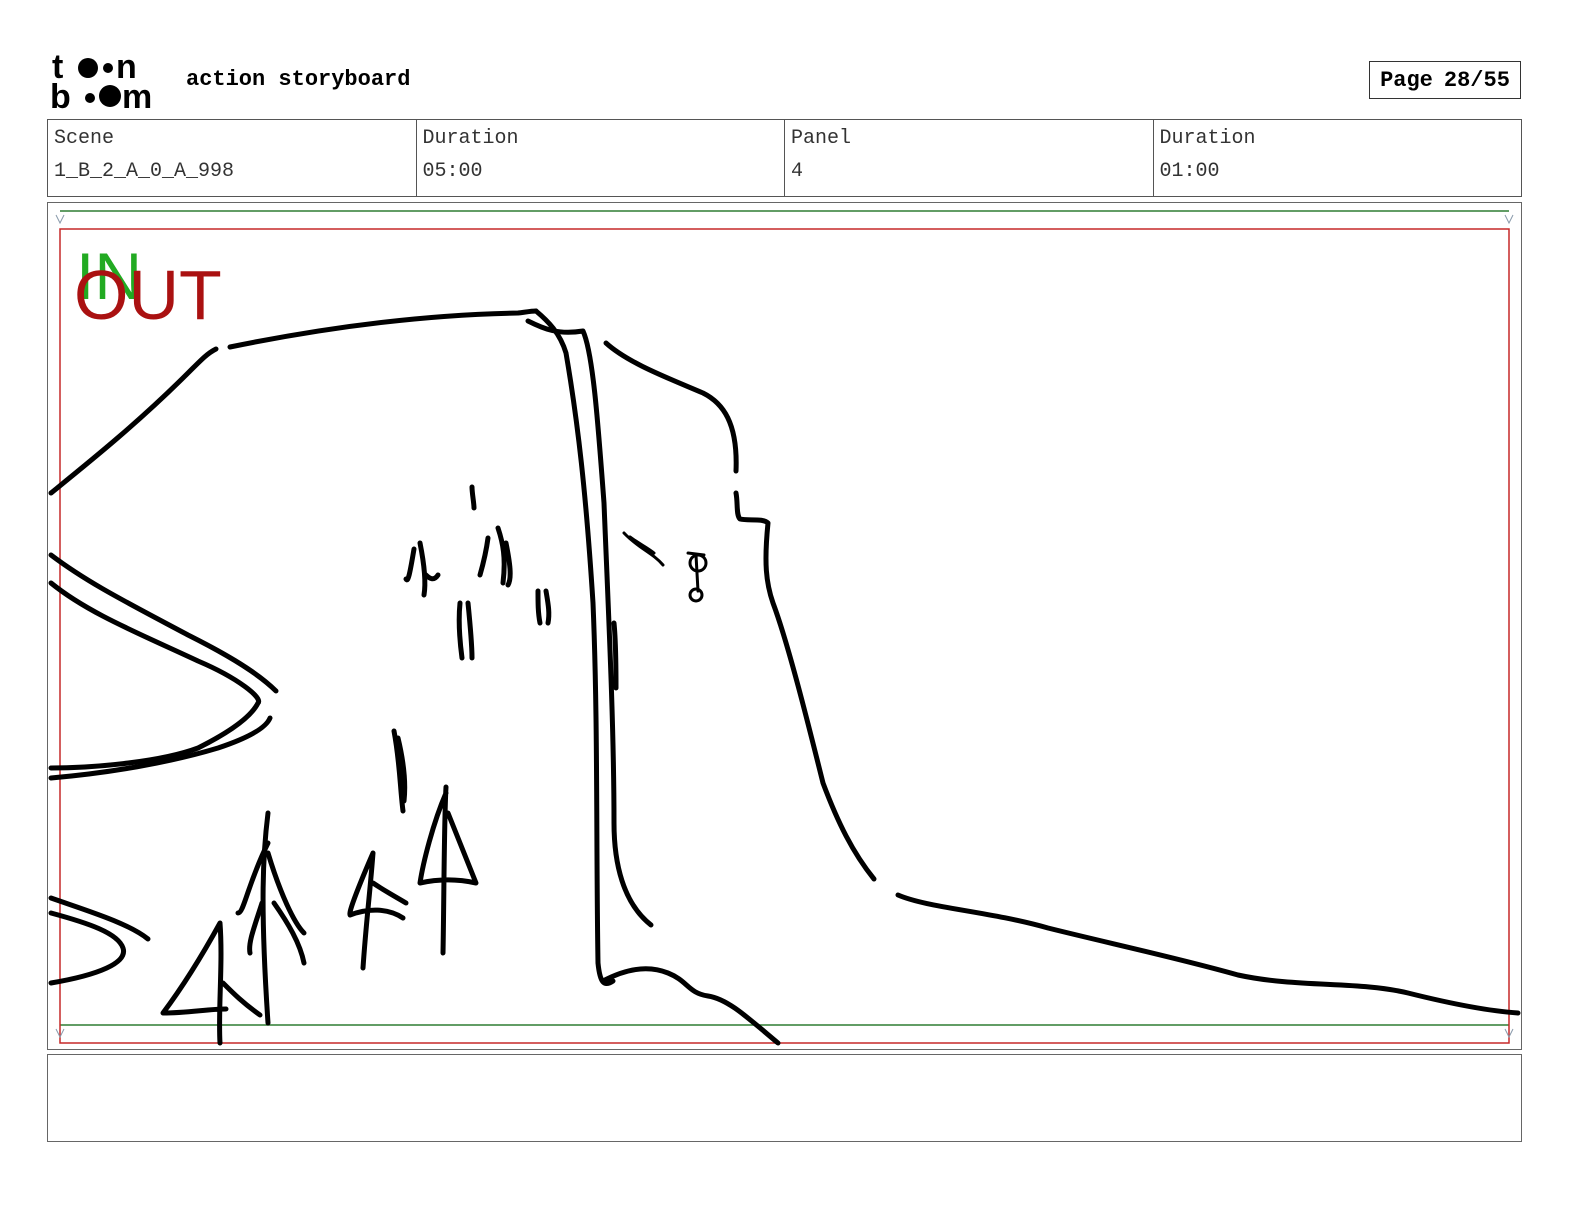 Image resolution: width=1584 pixels, height=1224 pixels. Describe the element at coordinates (805, 686) in the screenshot. I see `plateau-face` at that location.